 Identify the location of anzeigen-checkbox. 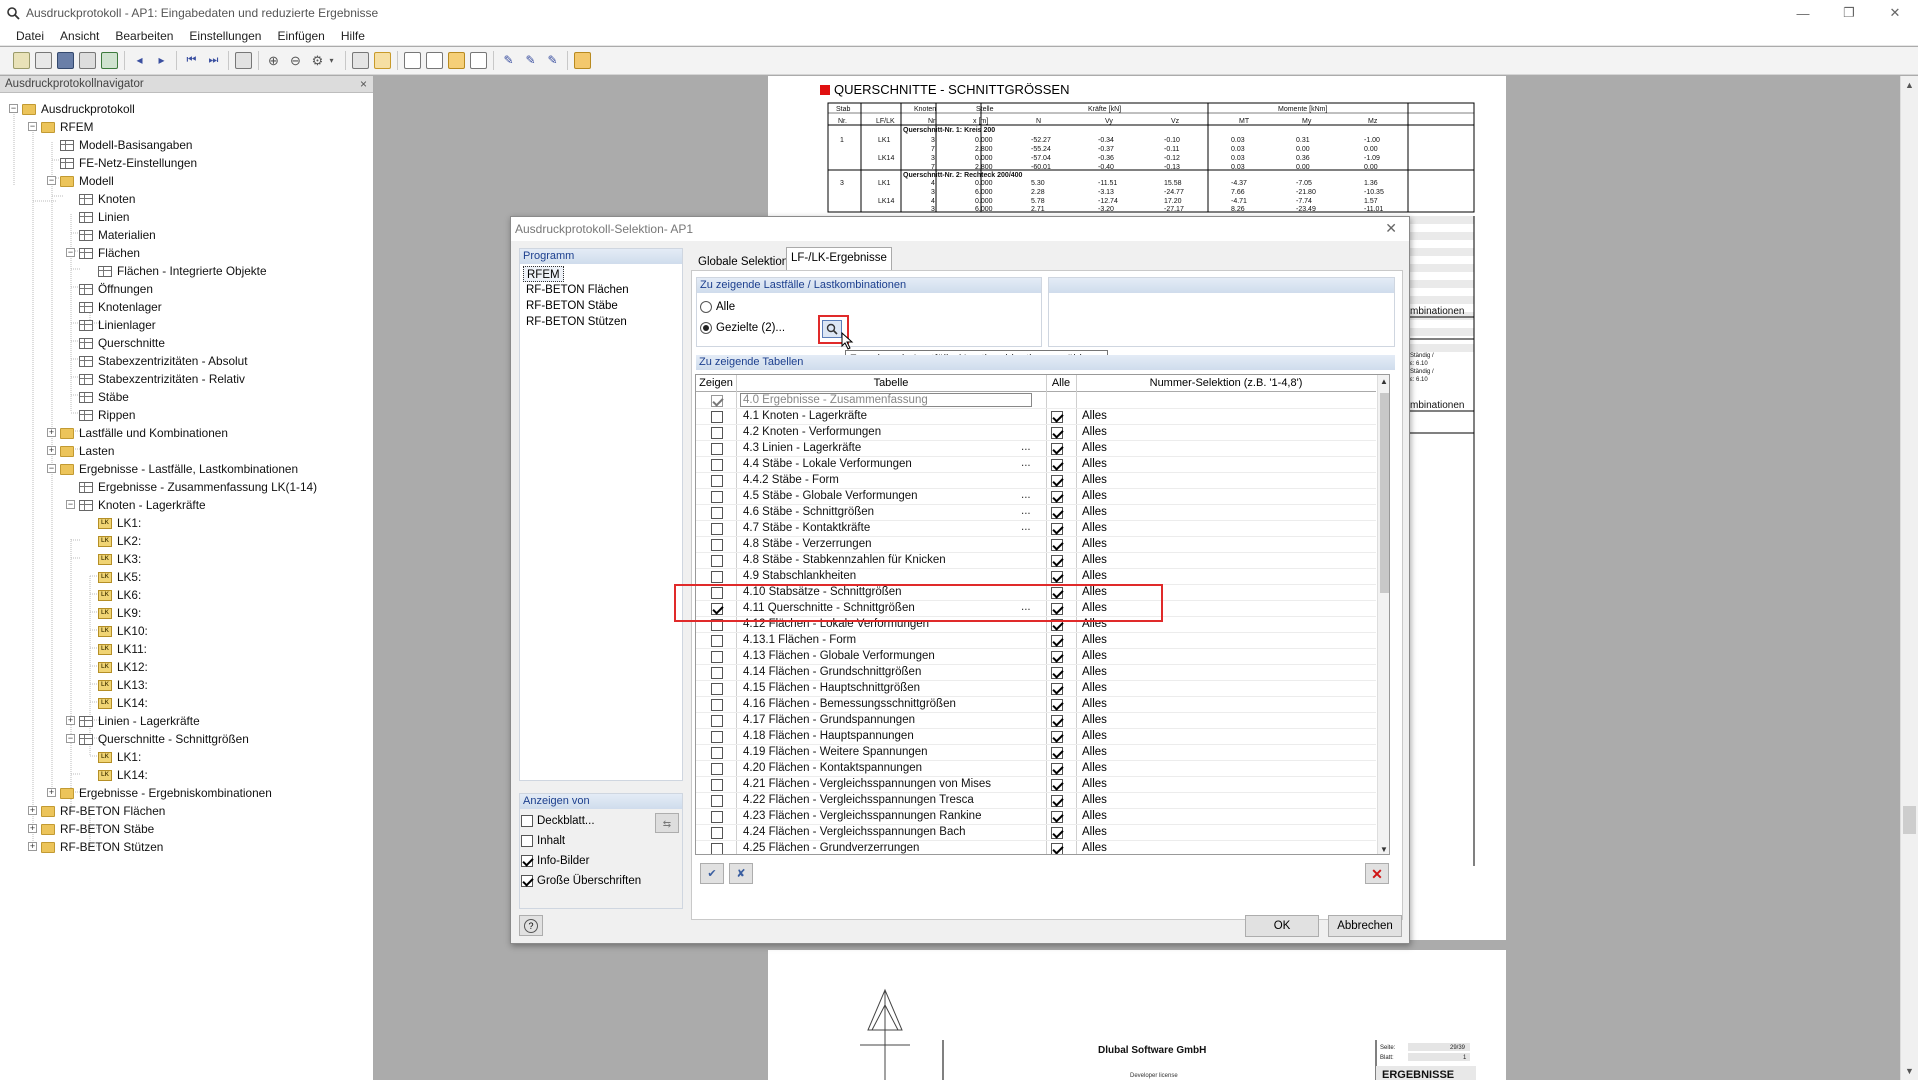
(527, 841).